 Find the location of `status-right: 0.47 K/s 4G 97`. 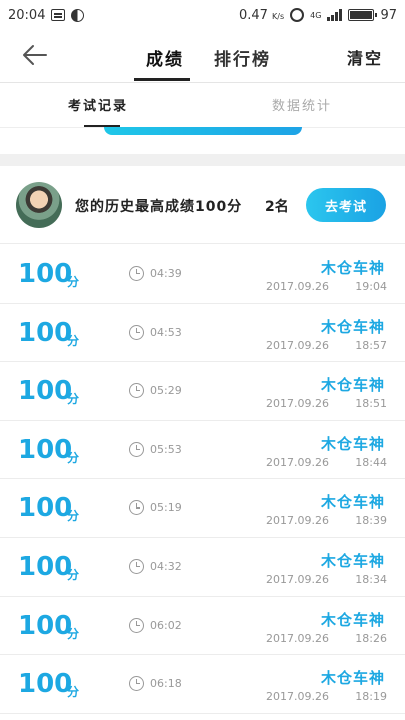

status-right: 0.47 K/s 4G 97 is located at coordinates (318, 15).